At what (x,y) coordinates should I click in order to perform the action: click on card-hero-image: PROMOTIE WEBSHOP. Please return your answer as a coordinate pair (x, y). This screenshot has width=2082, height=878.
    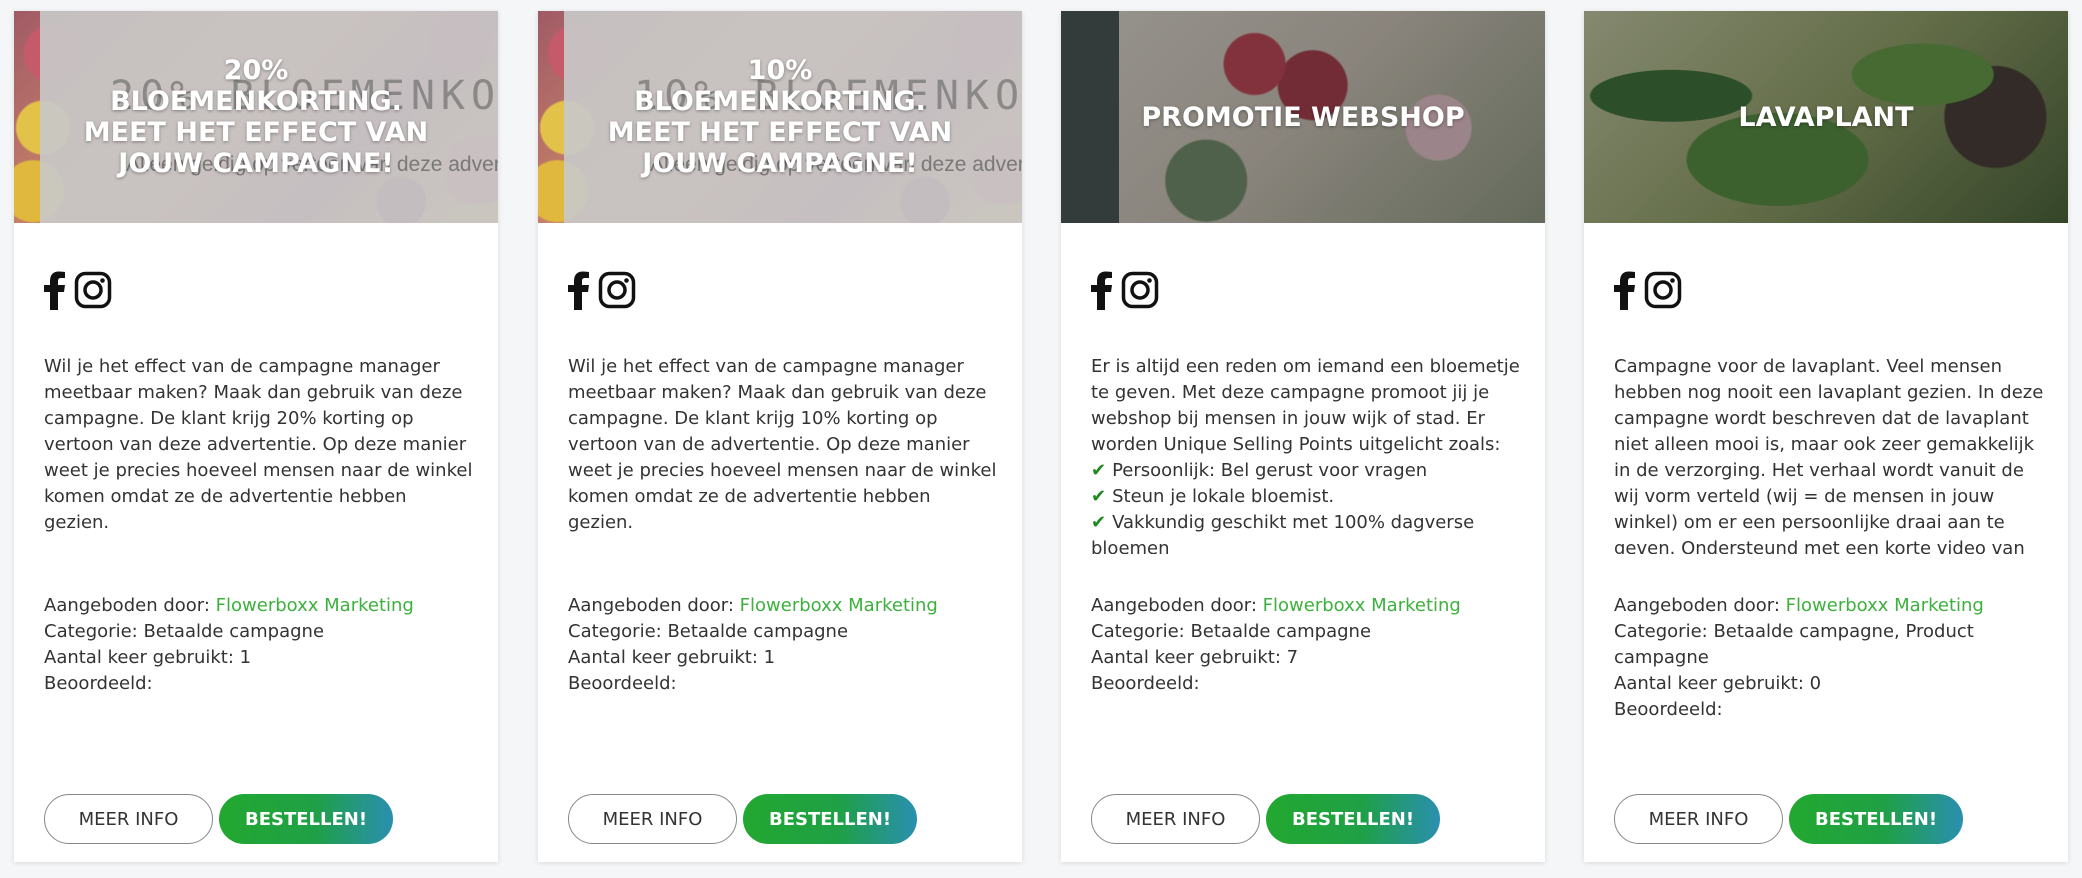
    Looking at the image, I should click on (1303, 117).